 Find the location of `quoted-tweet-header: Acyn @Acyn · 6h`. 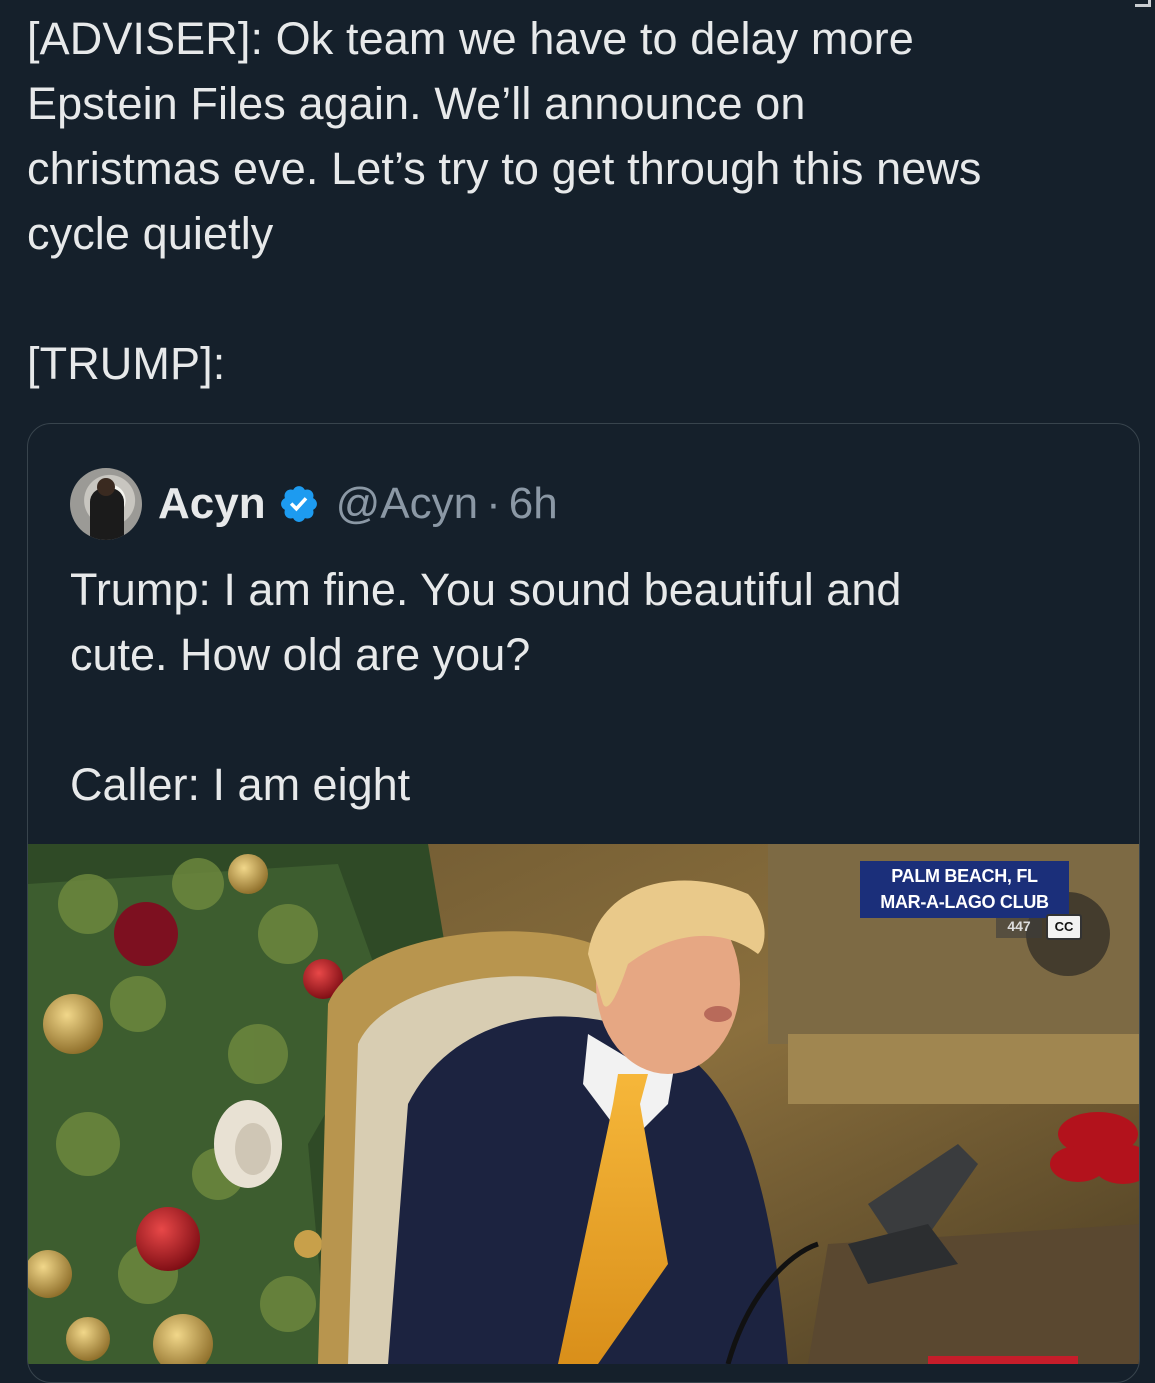

quoted-tweet-header: Acyn @Acyn · 6h is located at coordinates (314, 504).